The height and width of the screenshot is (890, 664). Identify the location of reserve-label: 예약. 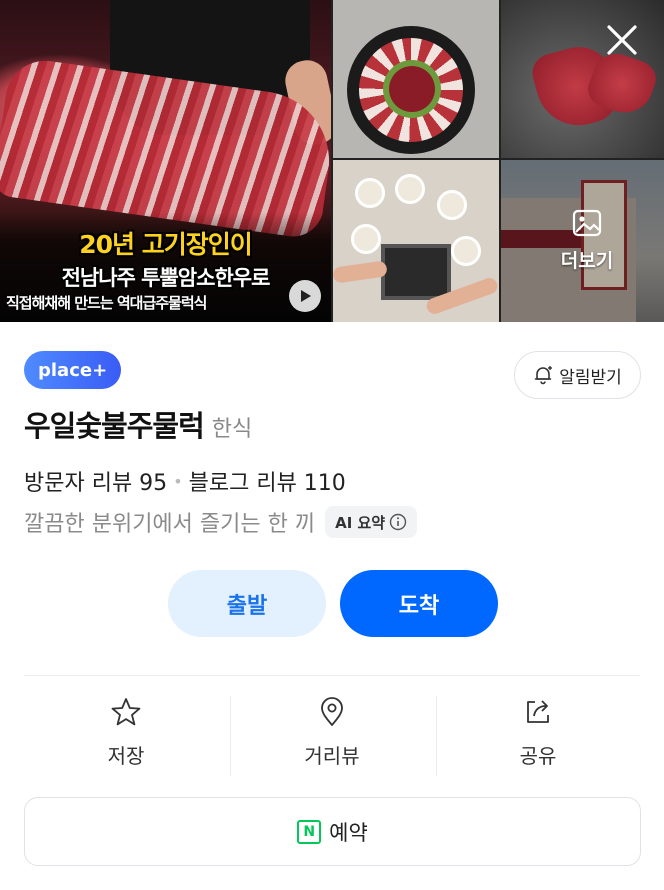
(348, 832).